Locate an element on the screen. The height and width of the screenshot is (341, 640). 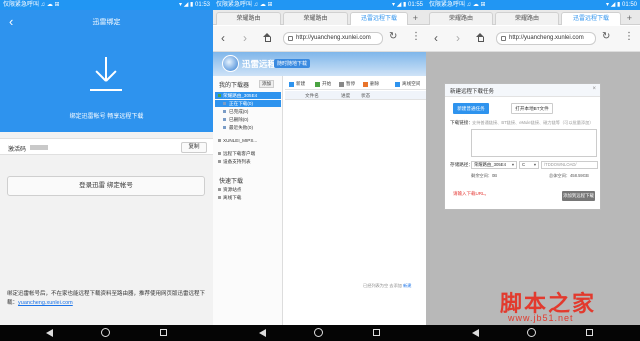
column-header-status: 状态 is located at coordinates (366, 95).